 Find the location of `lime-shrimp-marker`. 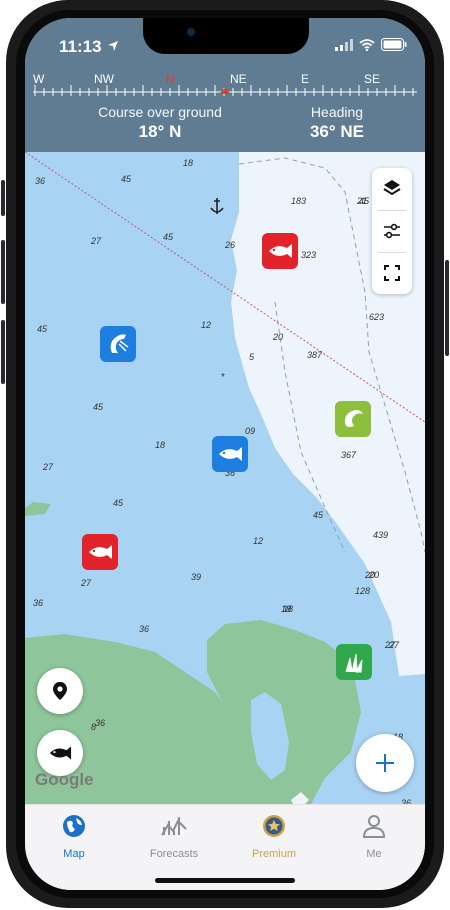

lime-shrimp-marker is located at coordinates (353, 419).